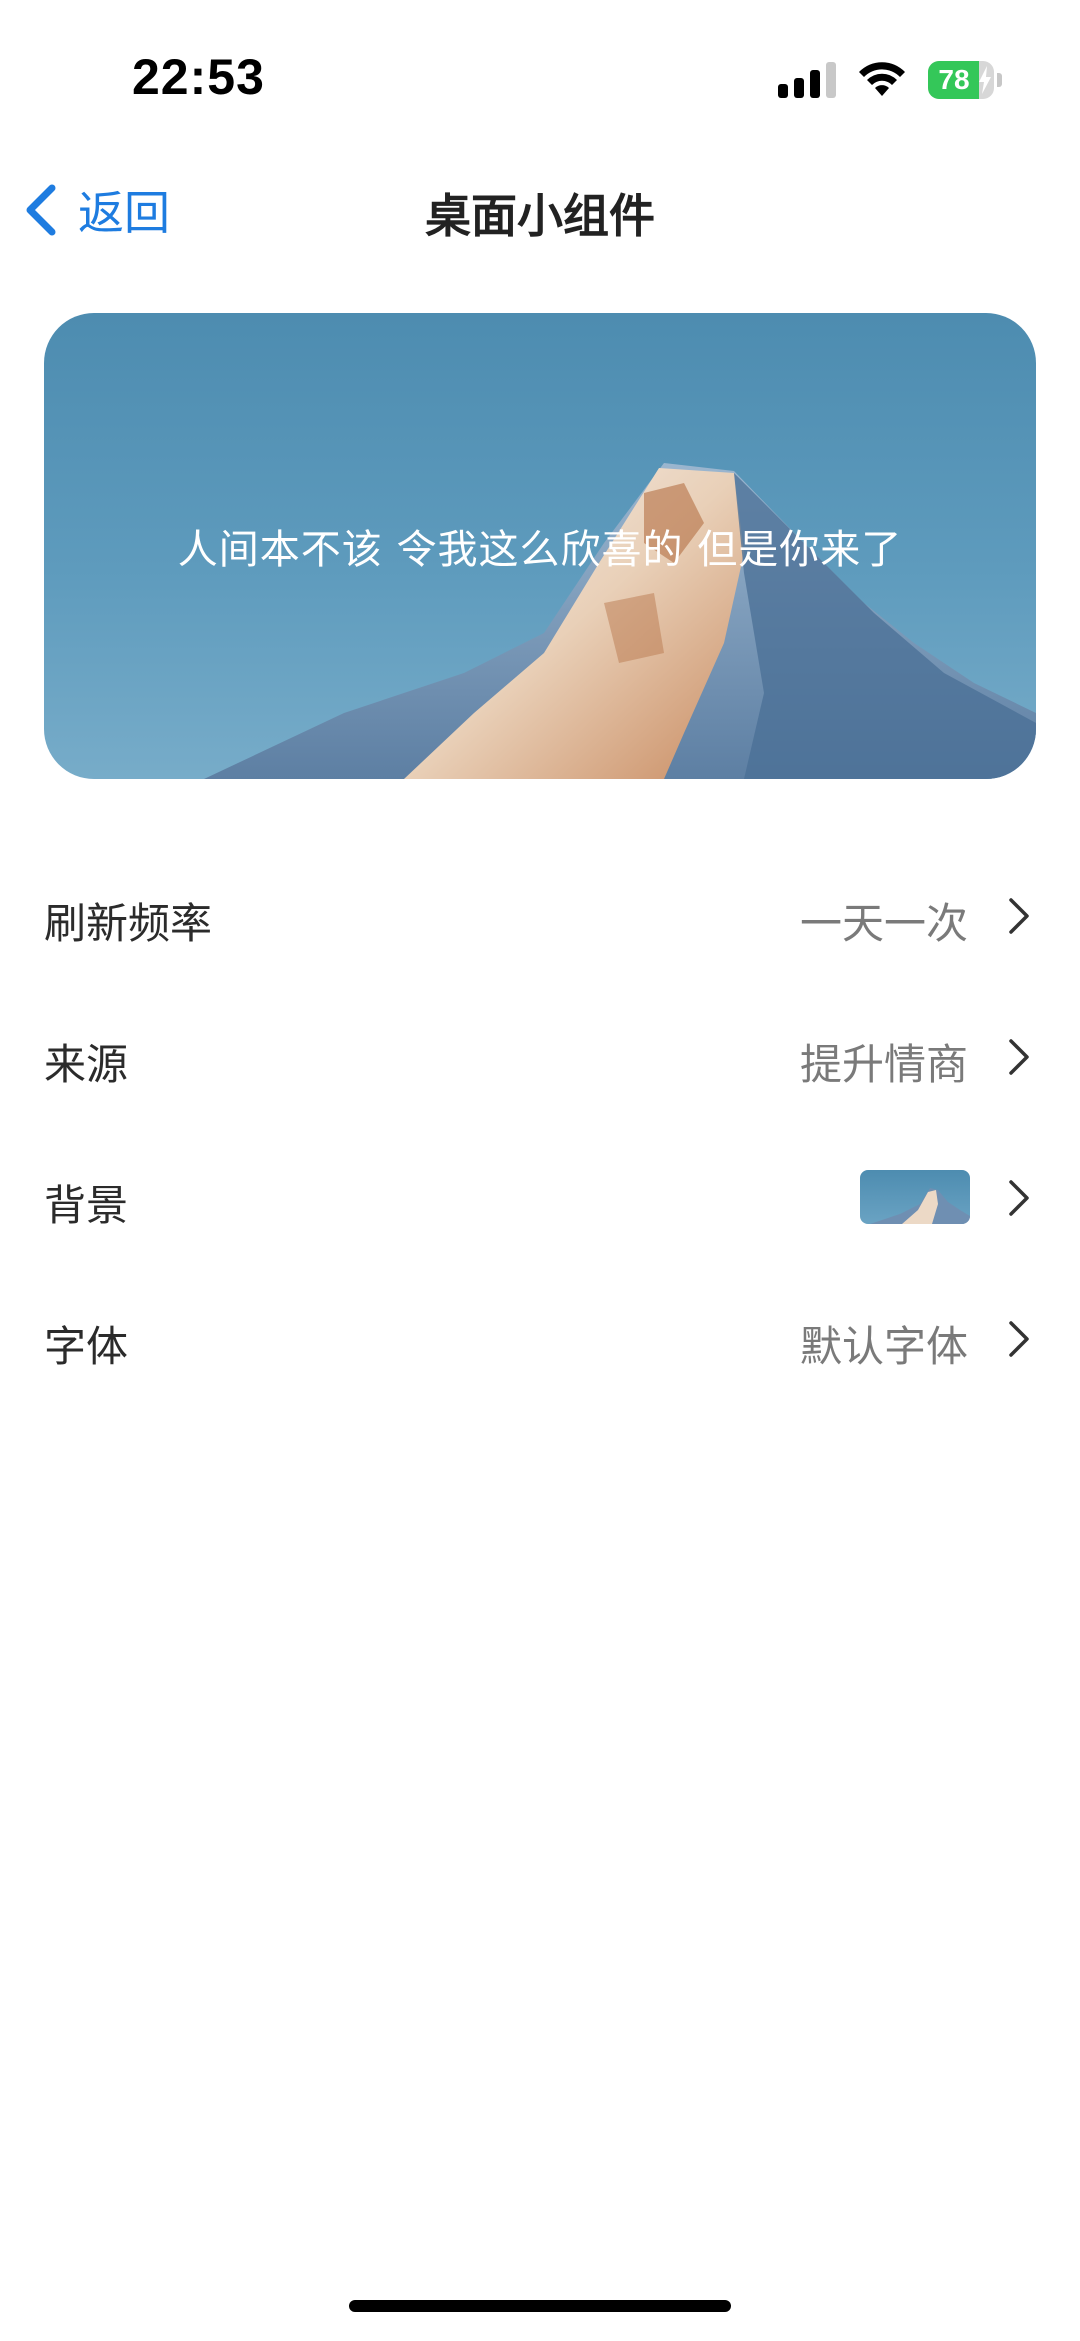 The height and width of the screenshot is (2341, 1080). Describe the element at coordinates (883, 923) in the screenshot. I see `setting-value: 一天一次` at that location.